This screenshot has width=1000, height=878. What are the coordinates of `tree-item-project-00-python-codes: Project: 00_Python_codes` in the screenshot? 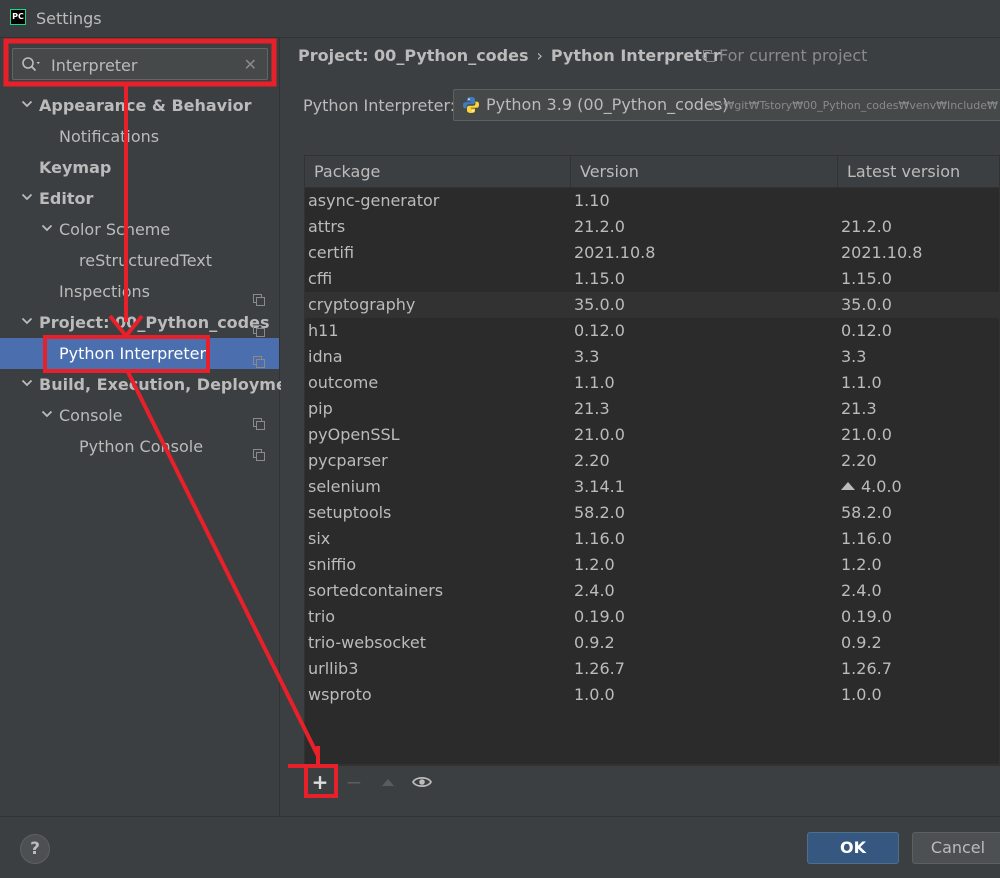 It's located at (139, 322).